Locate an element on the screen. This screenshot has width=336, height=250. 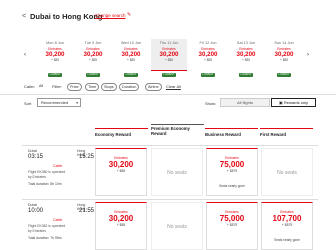
date-tab-5: Fri 12 Jun Emirates 30,200 + $85 LOWEST is located at coordinates (208, 58).